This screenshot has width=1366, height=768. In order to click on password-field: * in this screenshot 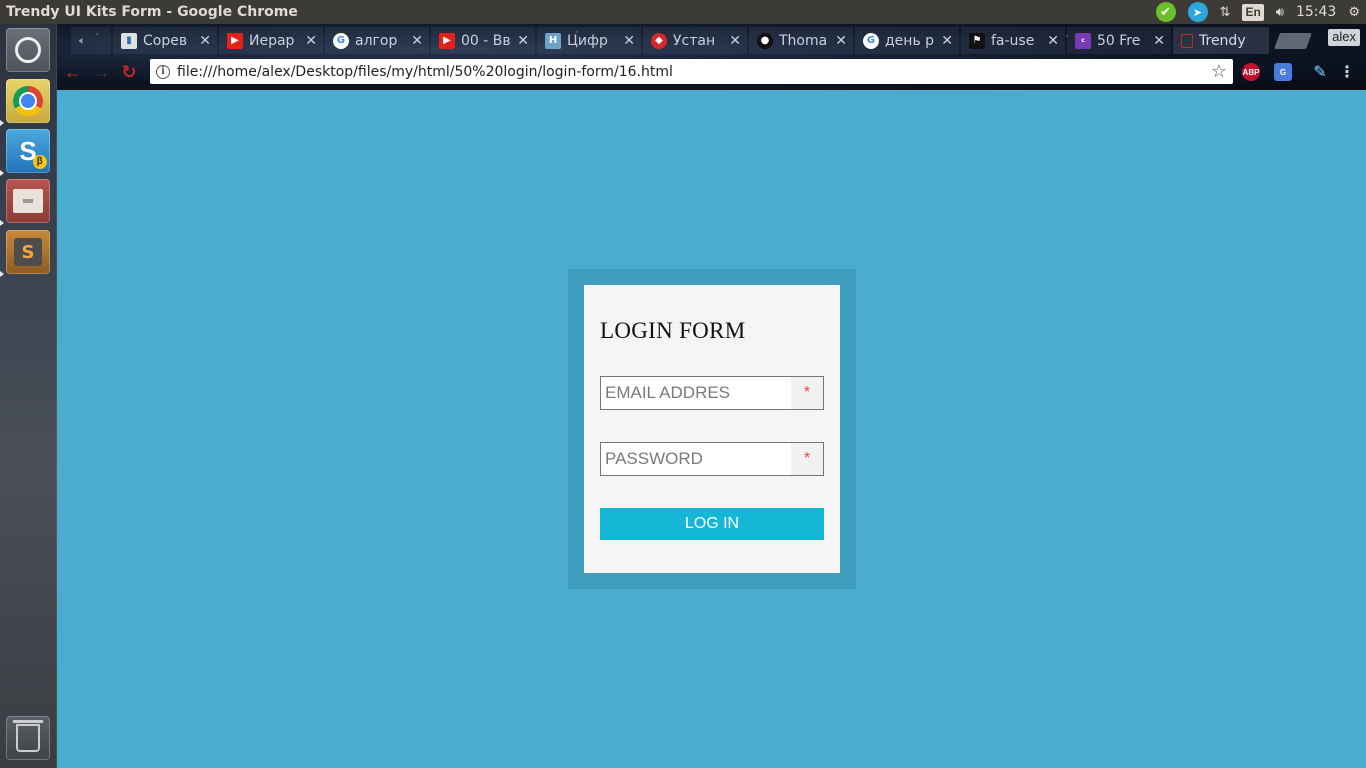, I will do `click(712, 459)`.